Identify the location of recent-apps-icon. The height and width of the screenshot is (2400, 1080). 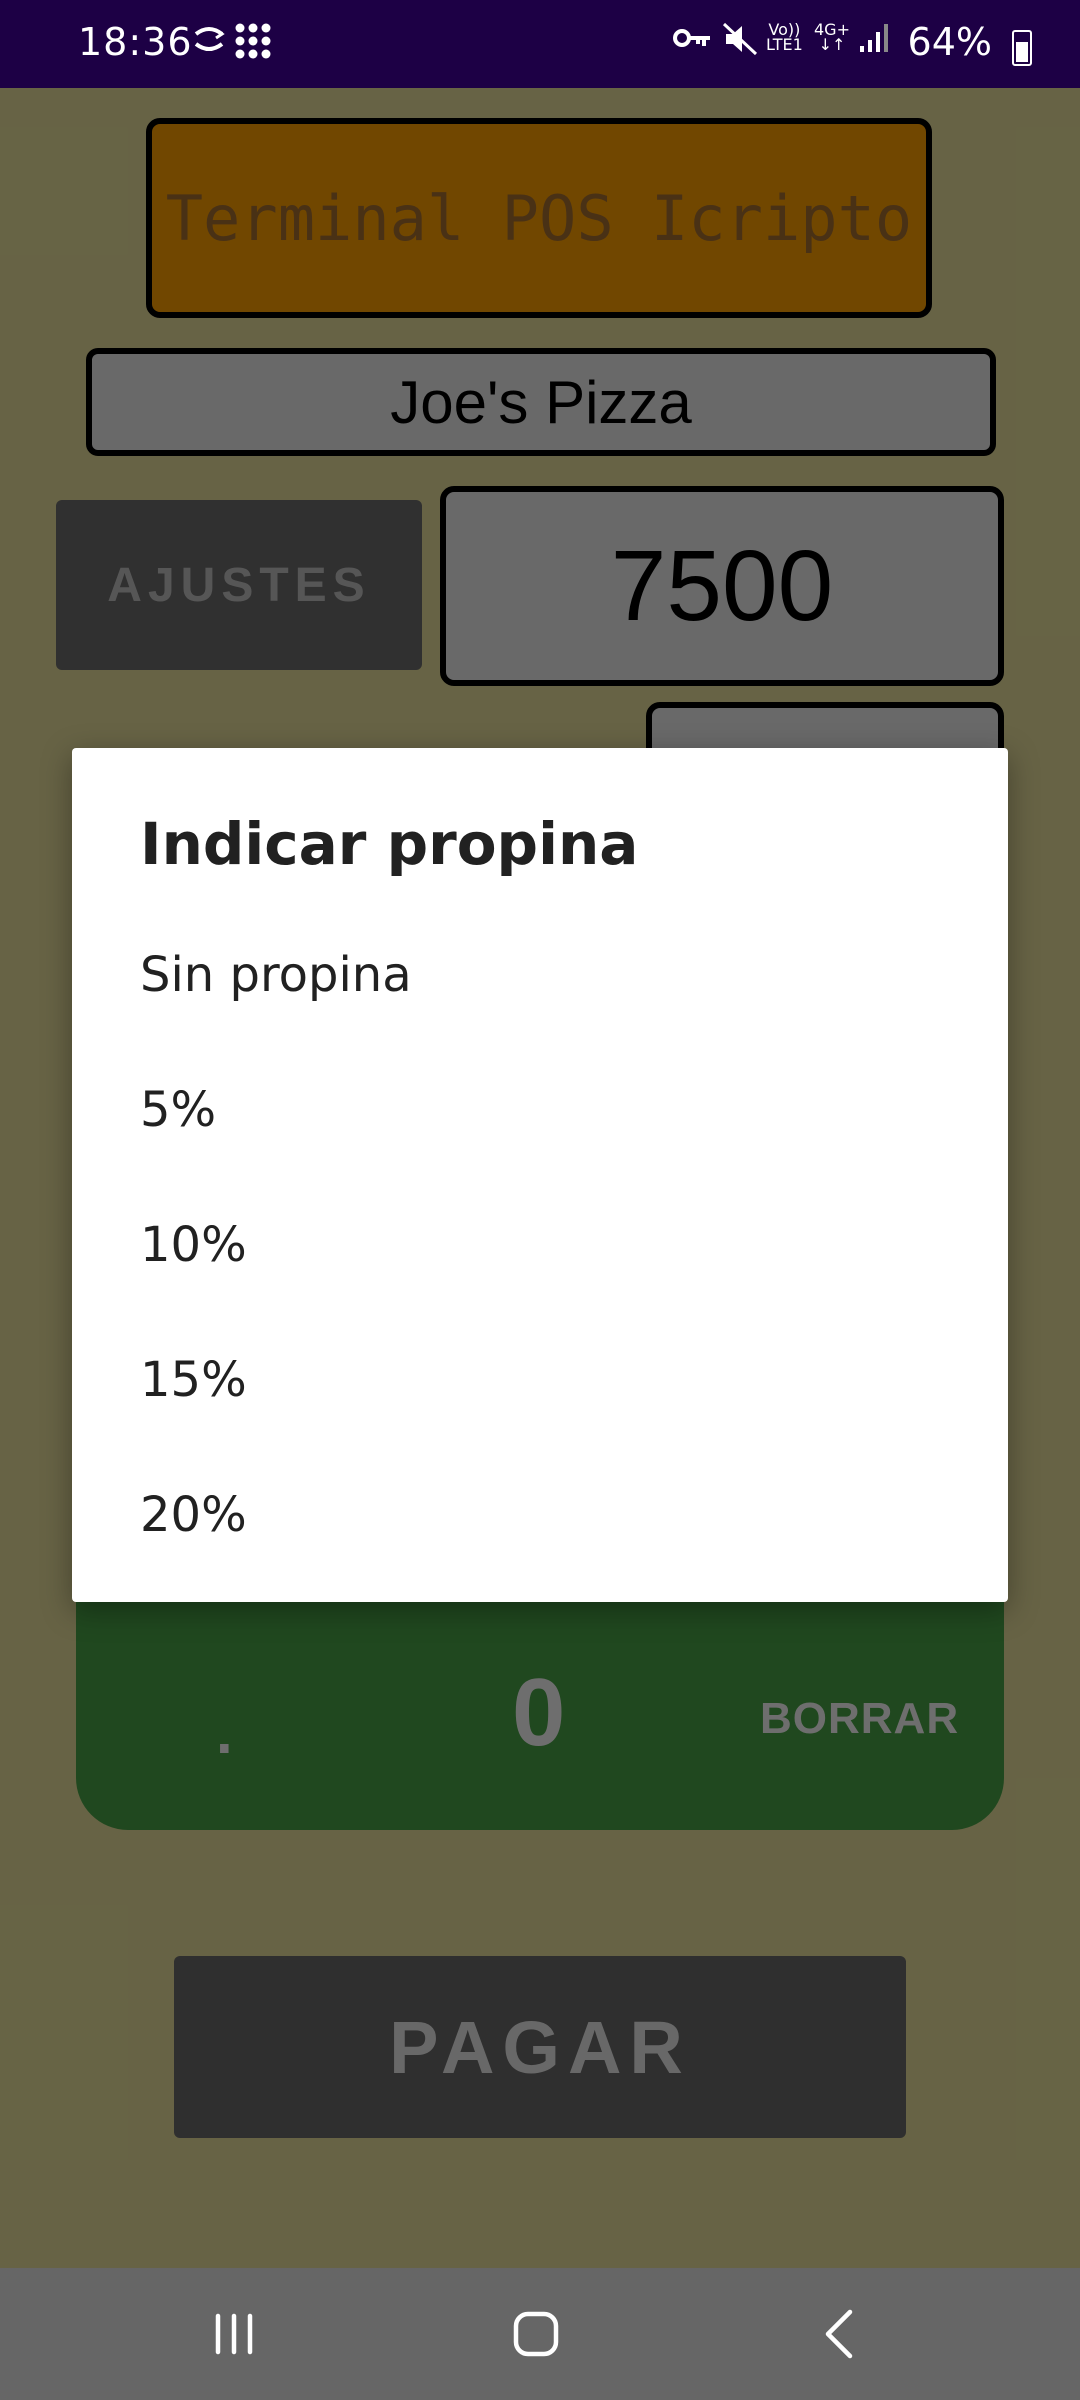
(234, 2334).